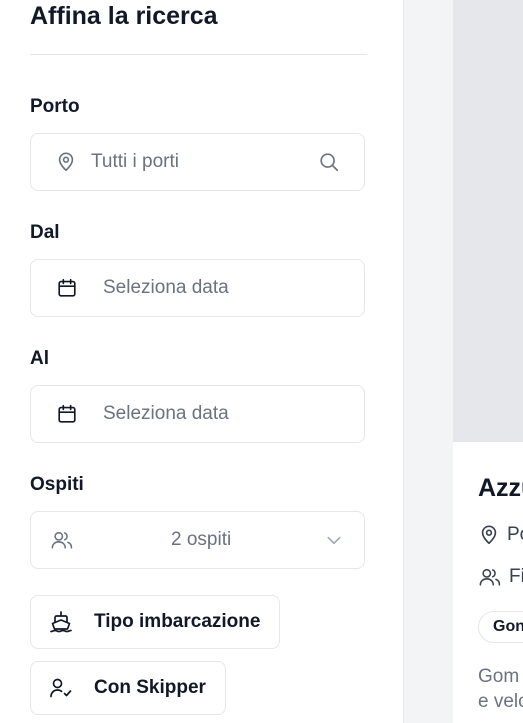  I want to click on filter-title: Affina la ricerca, so click(124, 16).